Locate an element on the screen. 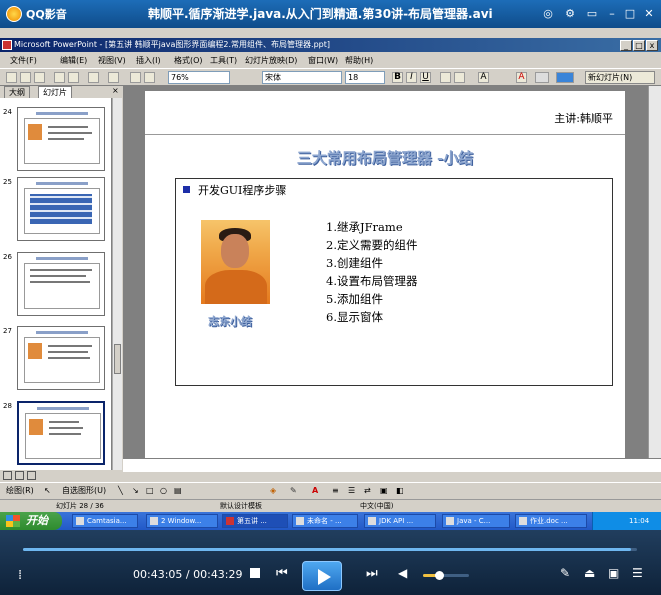  font-grow-icon: A is located at coordinates (483, 77).